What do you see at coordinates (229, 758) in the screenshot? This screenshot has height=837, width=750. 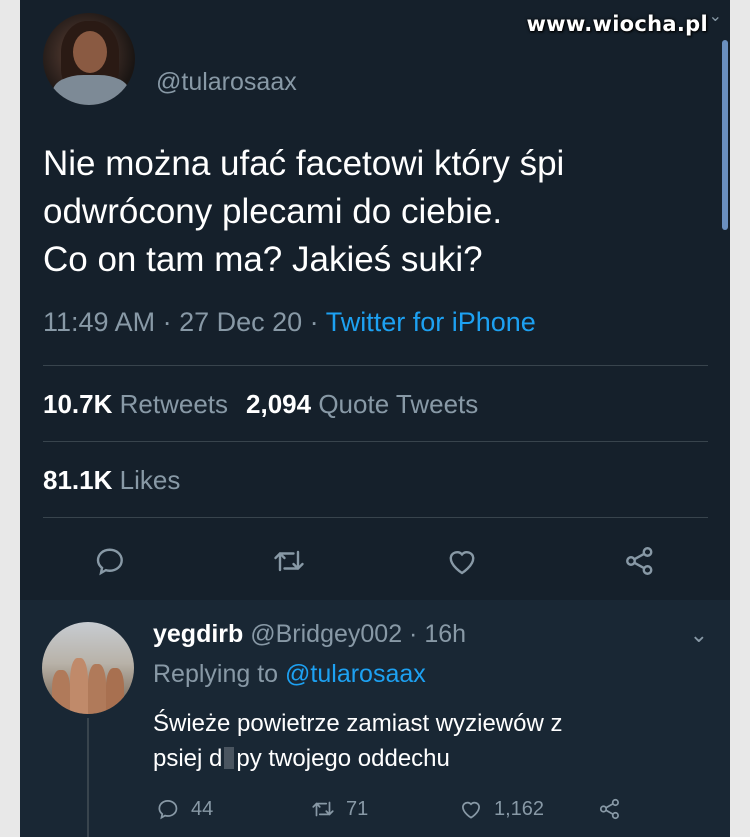 I see `censor-block` at bounding box center [229, 758].